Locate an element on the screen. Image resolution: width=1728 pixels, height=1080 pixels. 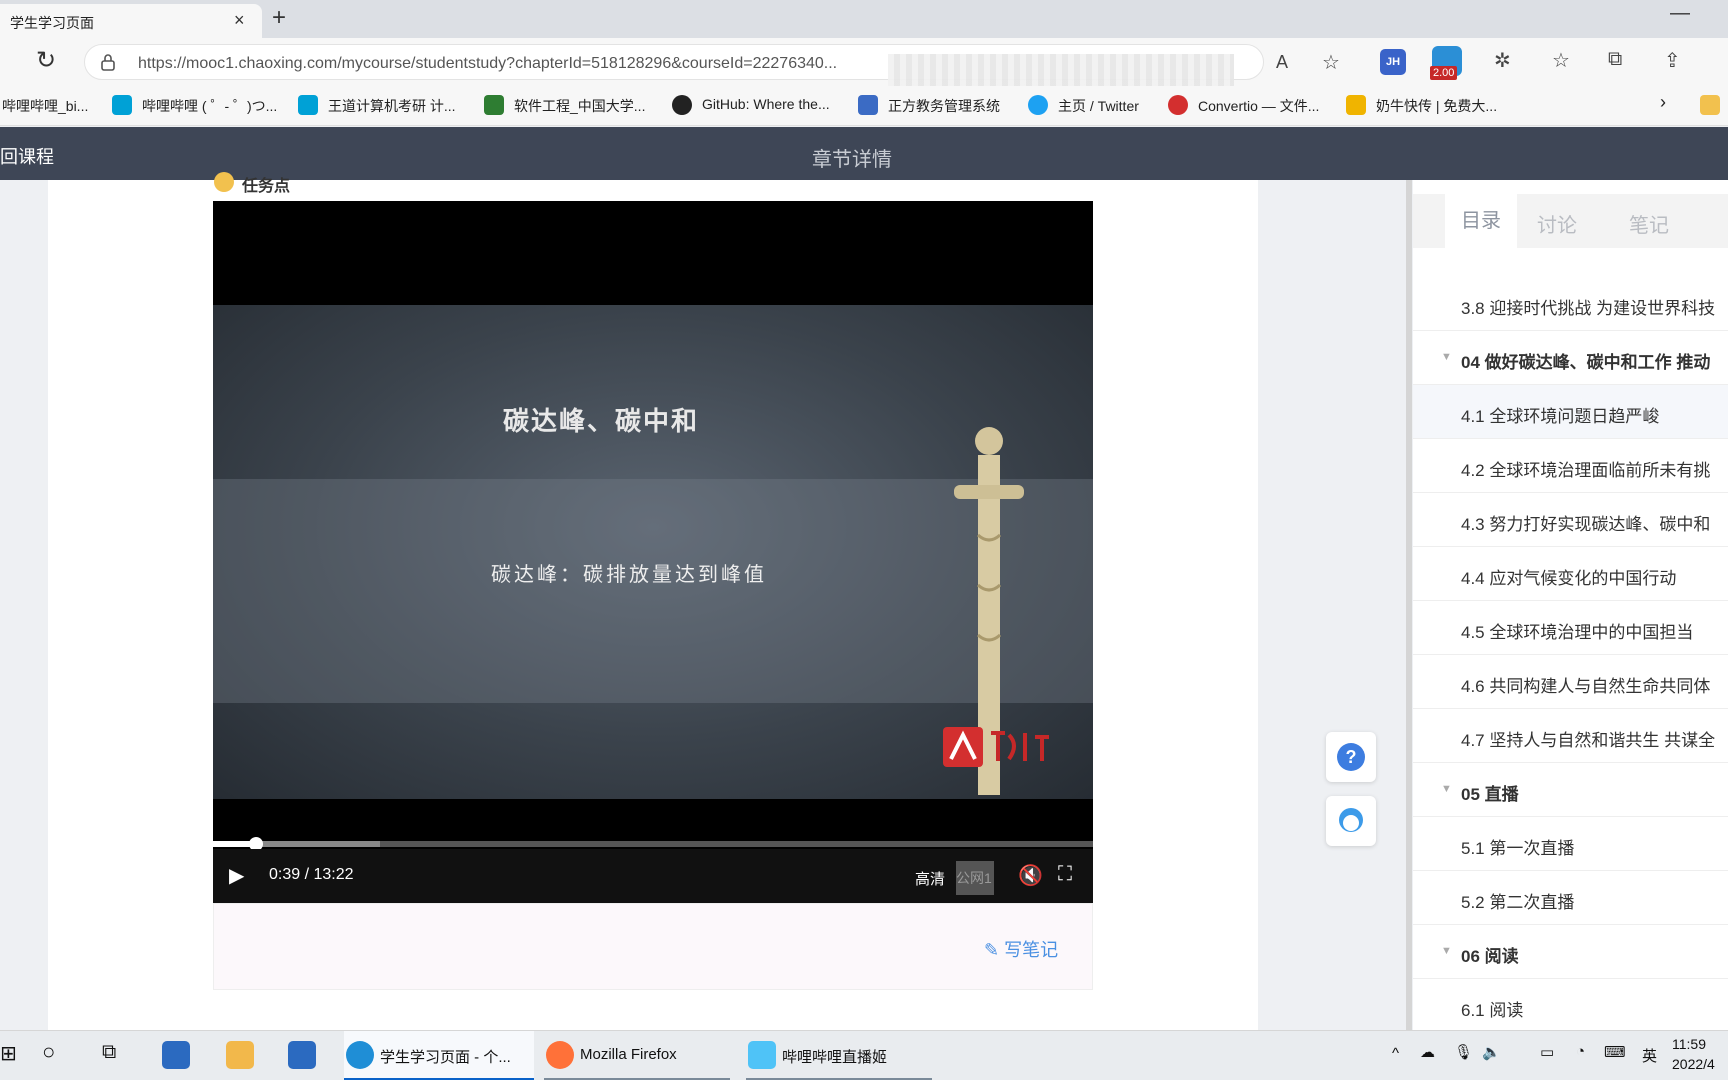
icourse-icon is located at coordinates (494, 105).